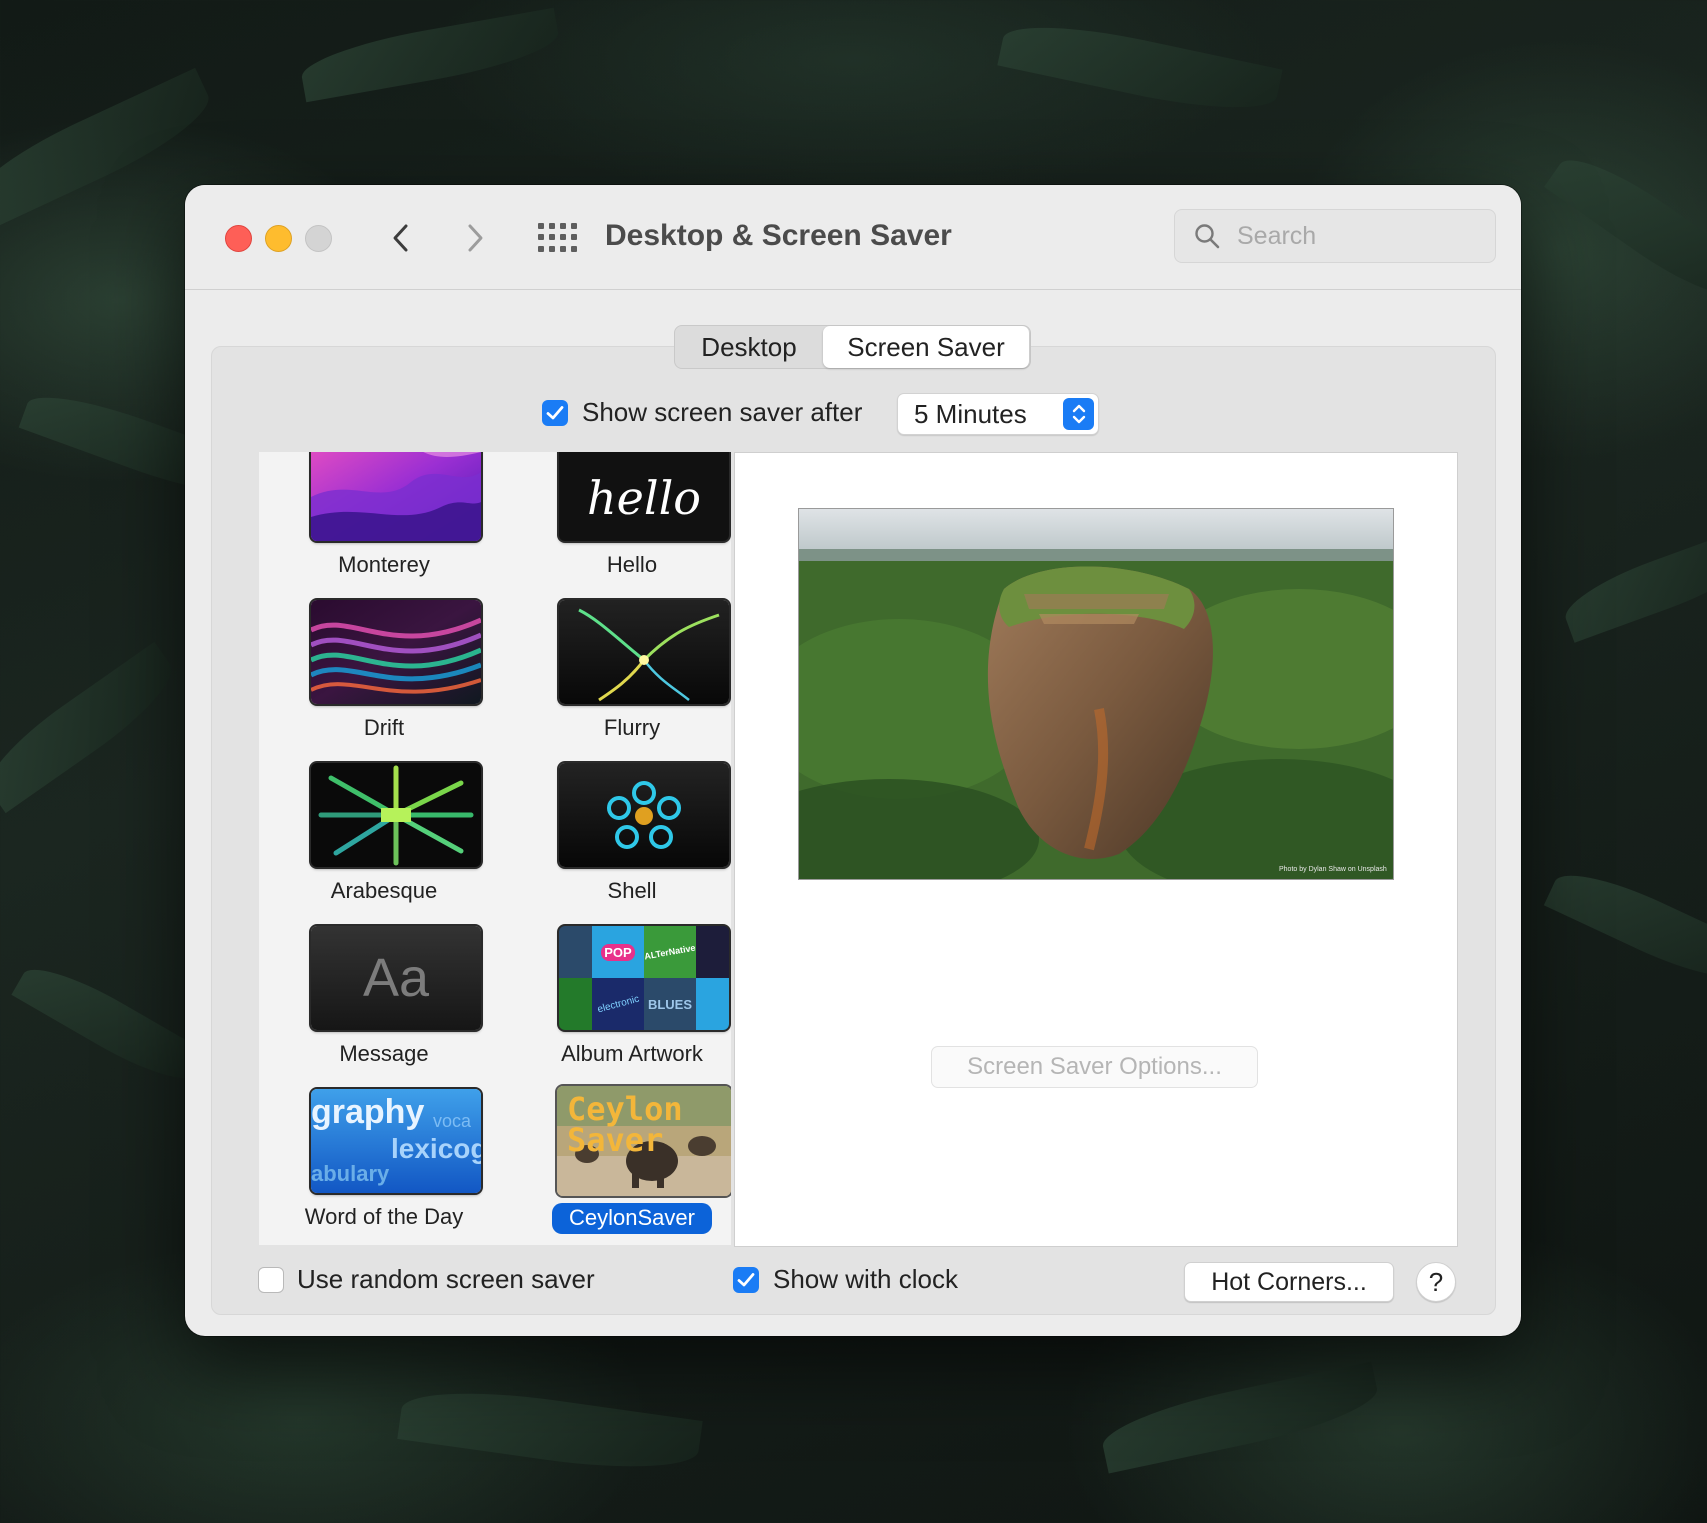  What do you see at coordinates (1333, 869) in the screenshot?
I see `photo-credit: Photo by Dylan Shaw on Unsplash` at bounding box center [1333, 869].